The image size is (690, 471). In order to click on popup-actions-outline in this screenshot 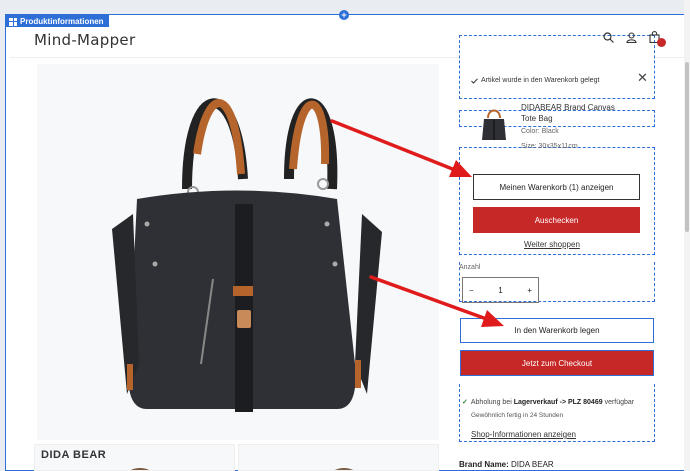, I will do `click(557, 201)`.